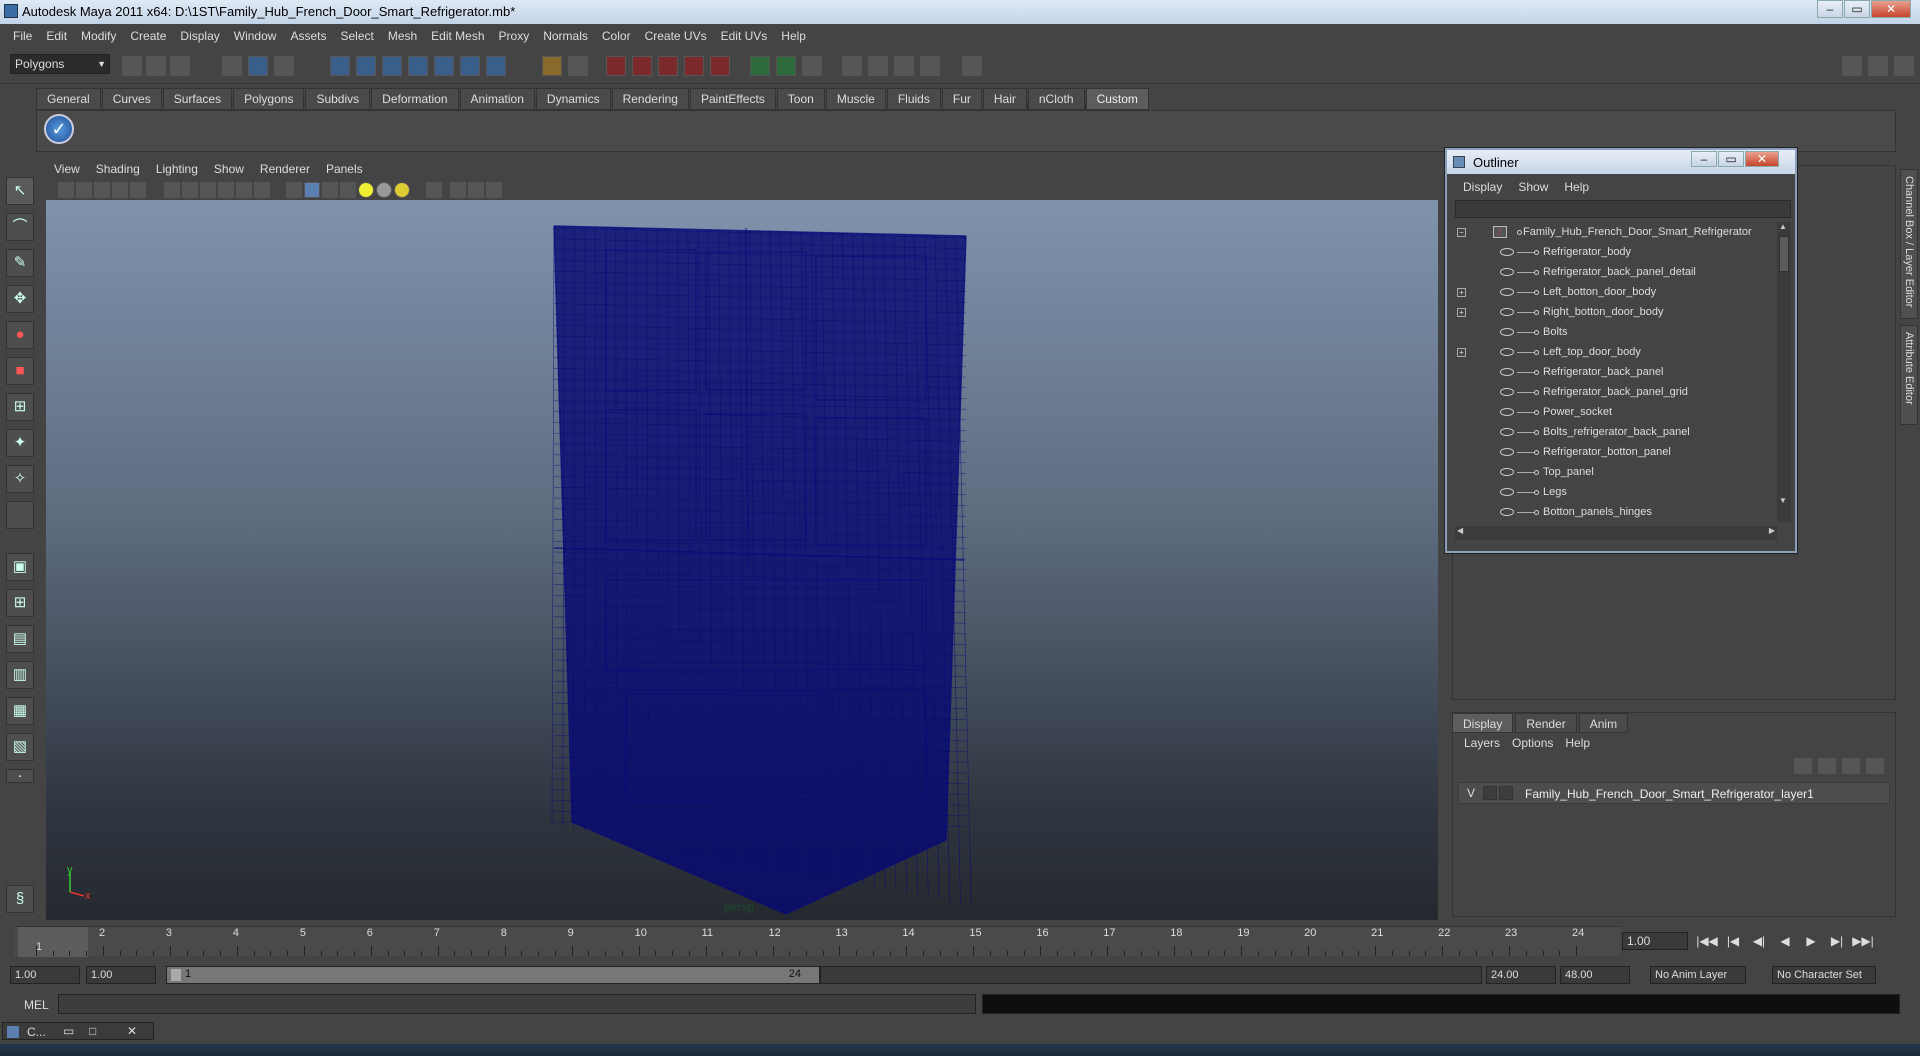  What do you see at coordinates (1784, 228) in the screenshot?
I see `scroll-up-arrow-icon: ▲` at bounding box center [1784, 228].